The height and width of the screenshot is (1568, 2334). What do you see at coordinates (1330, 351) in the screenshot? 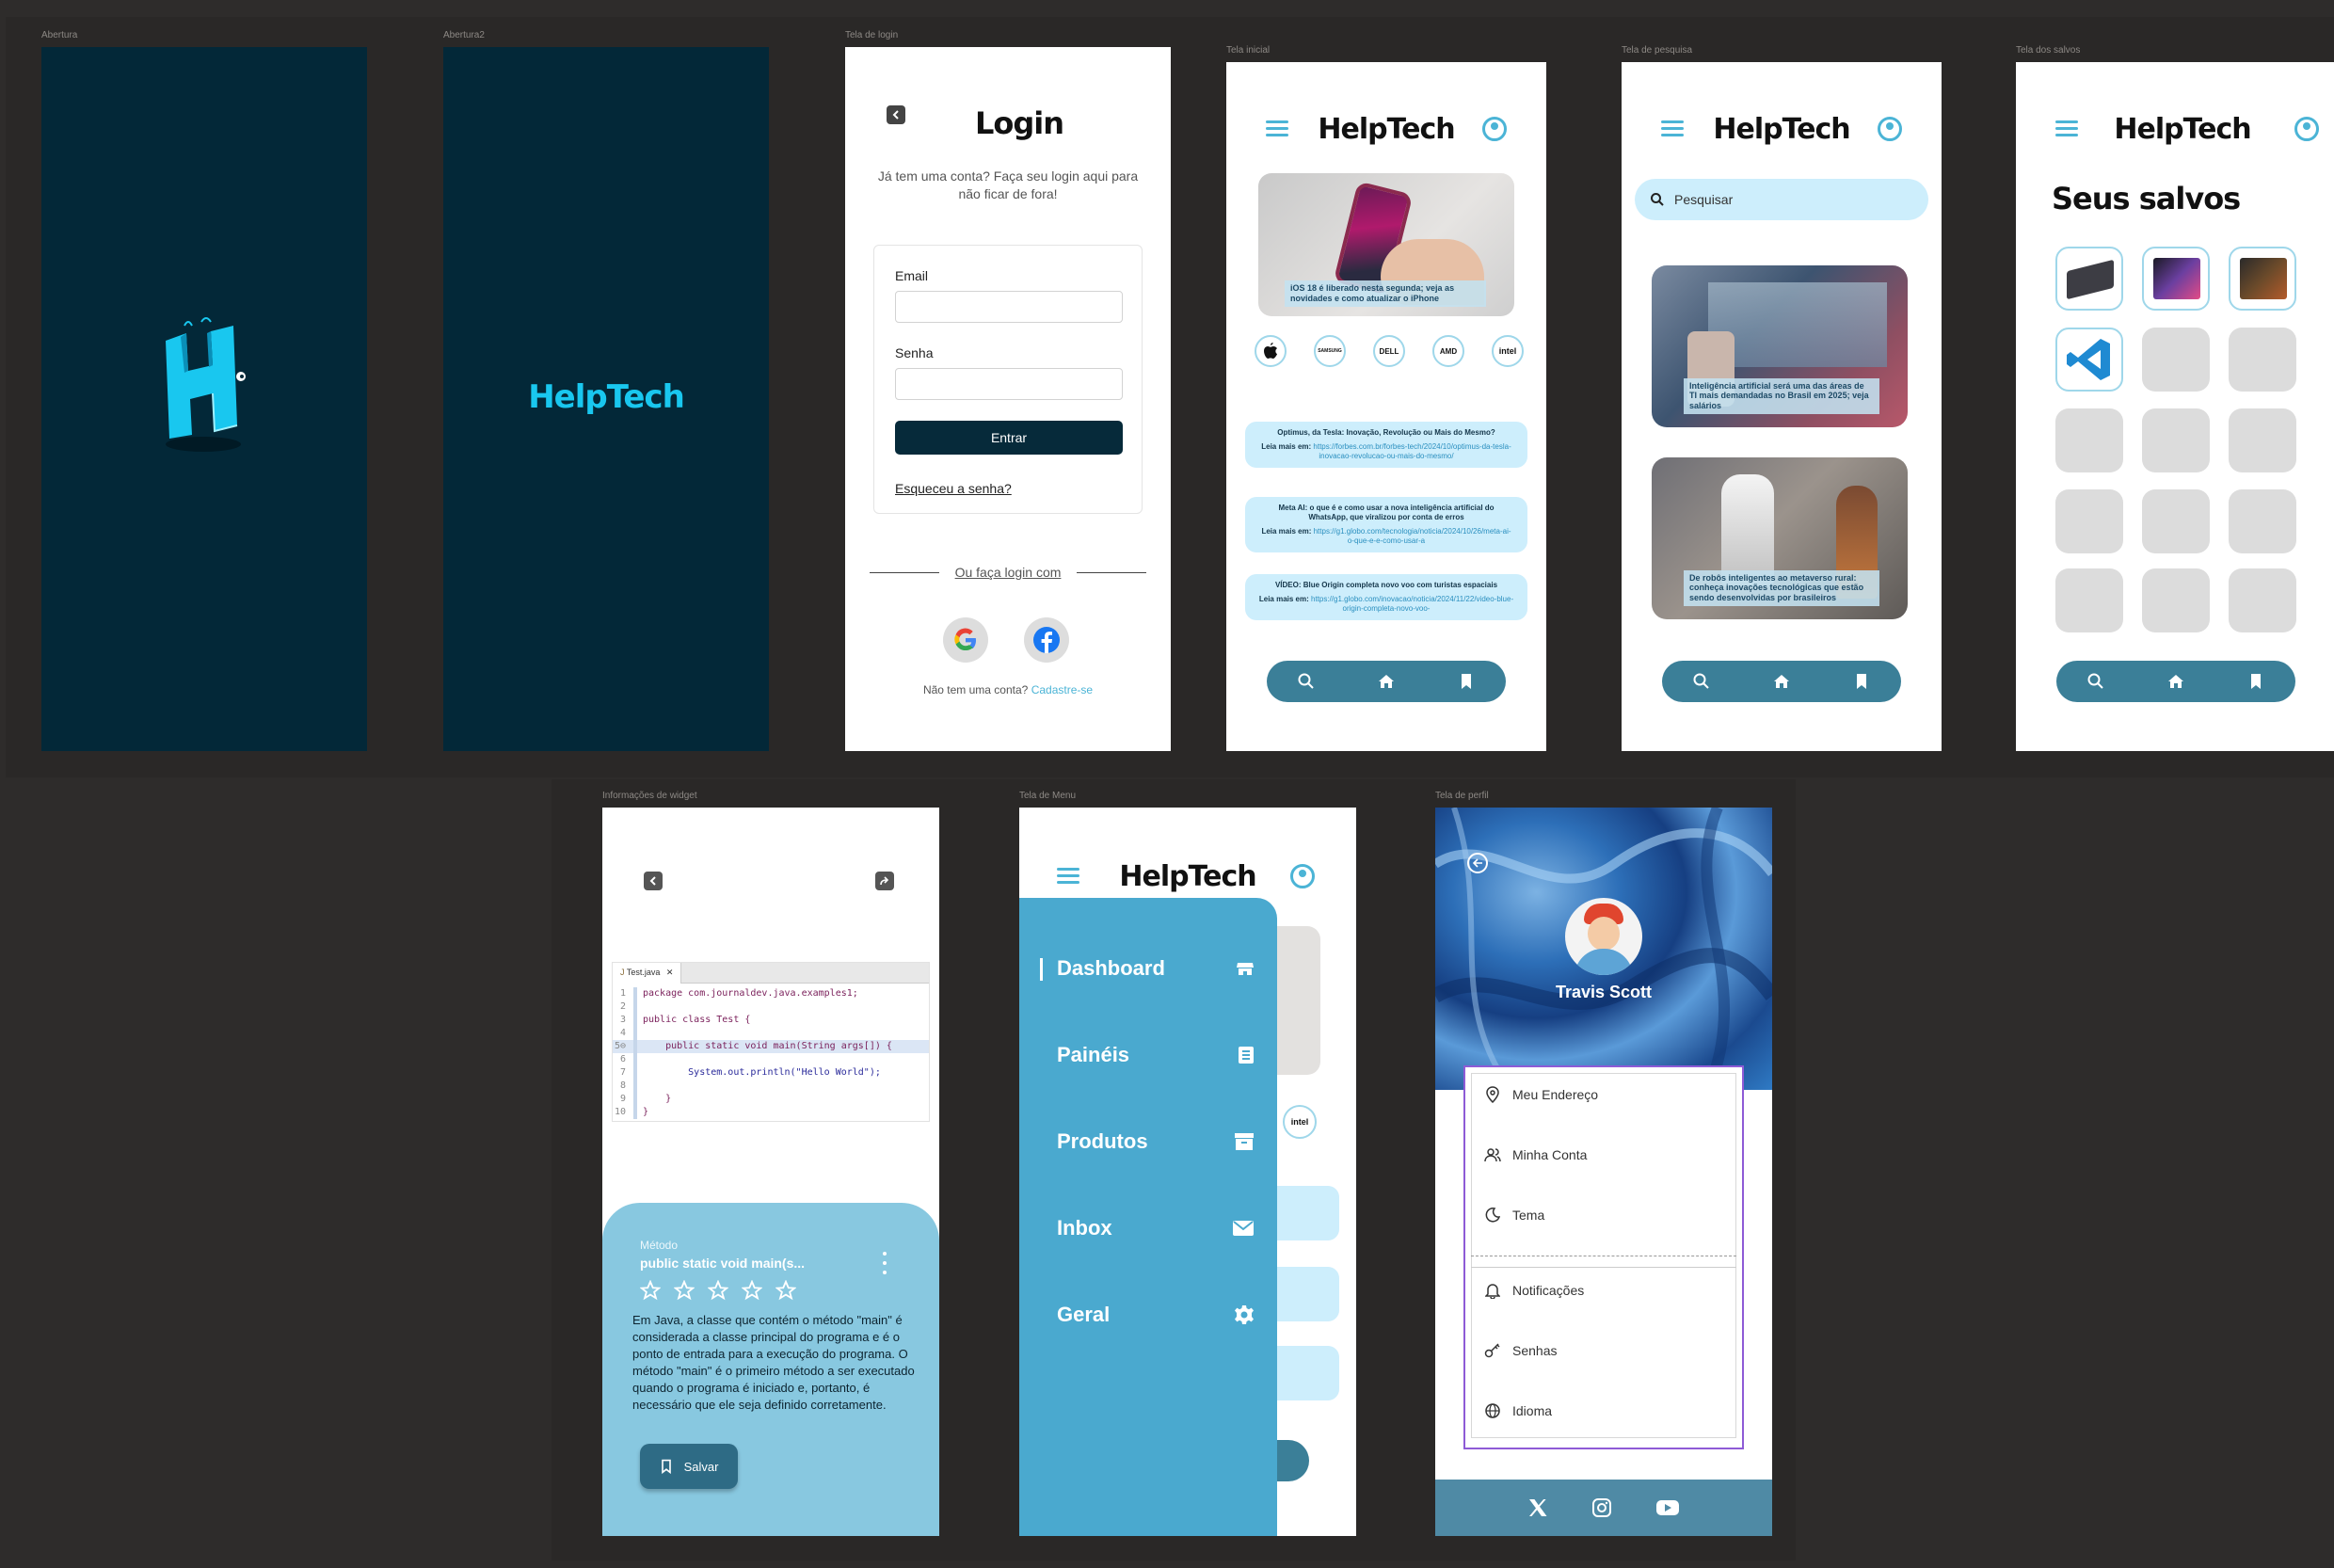
I see `brand-samsung: SAMSUNG` at bounding box center [1330, 351].